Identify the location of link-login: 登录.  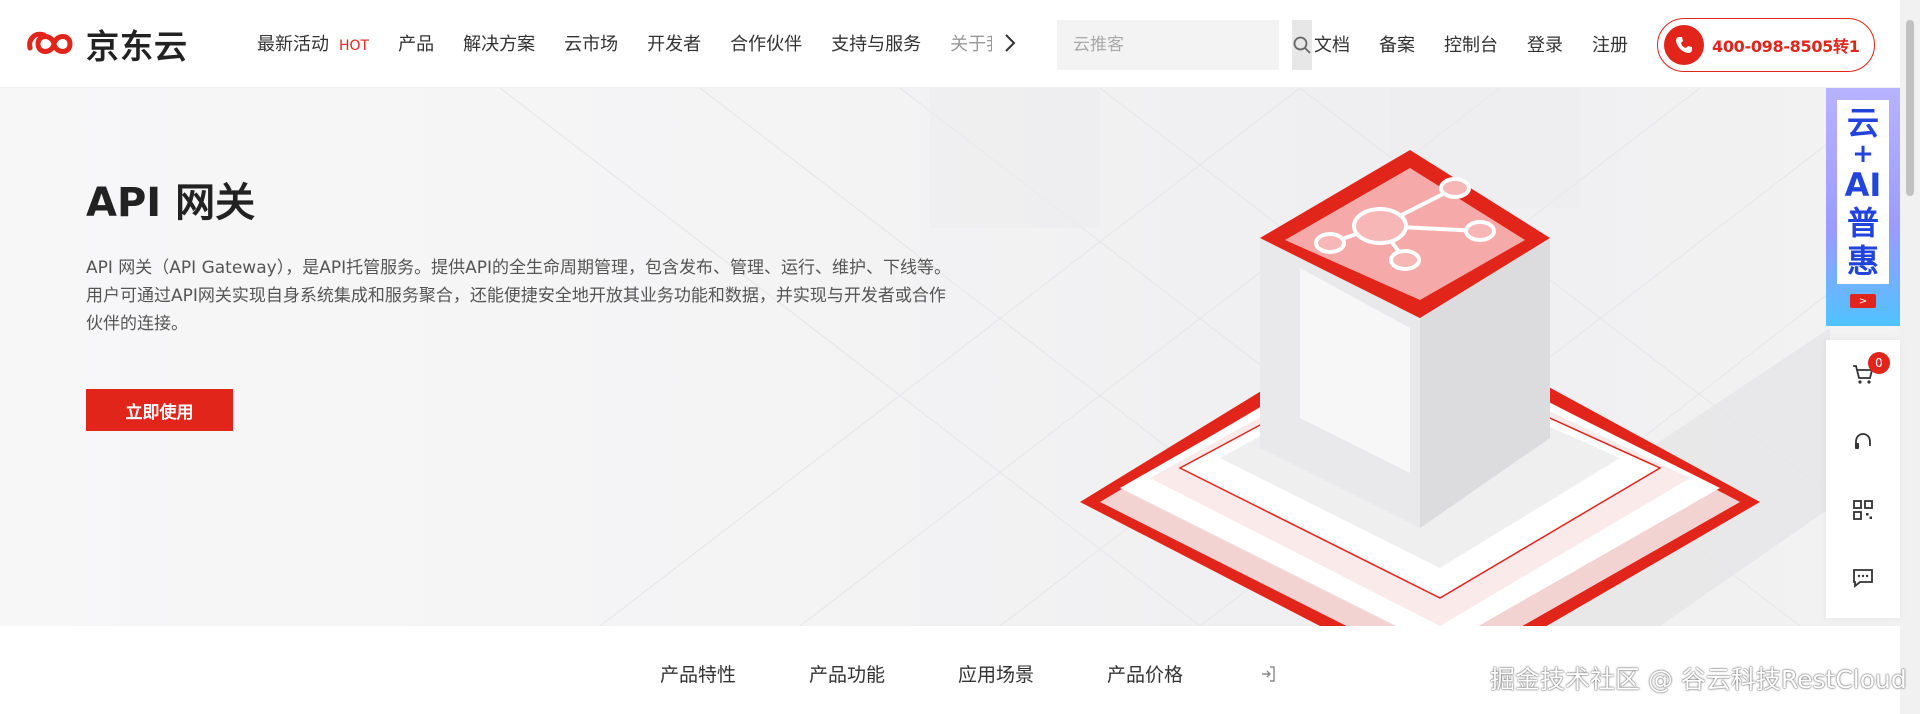
(1545, 44).